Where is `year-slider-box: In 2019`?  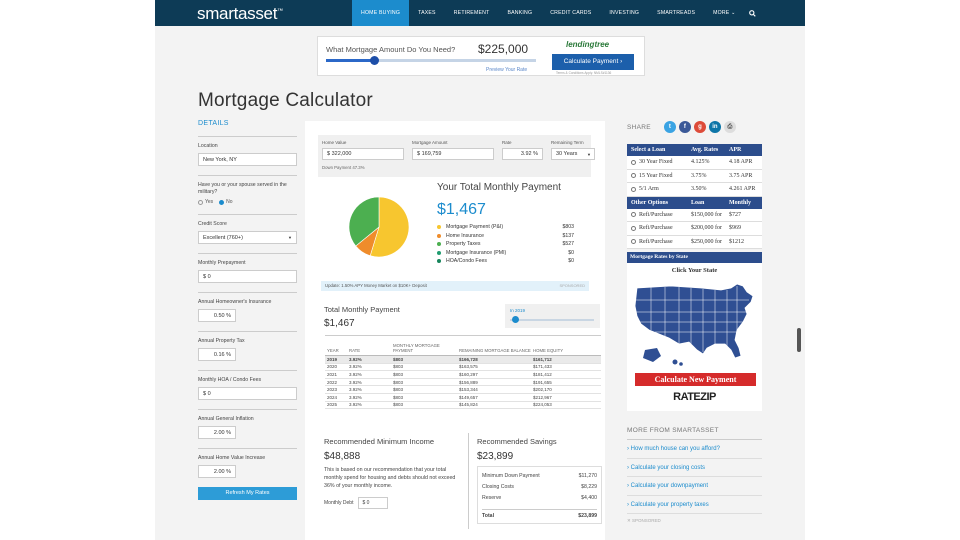
year-slider-box: In 2019 is located at coordinates (552, 316).